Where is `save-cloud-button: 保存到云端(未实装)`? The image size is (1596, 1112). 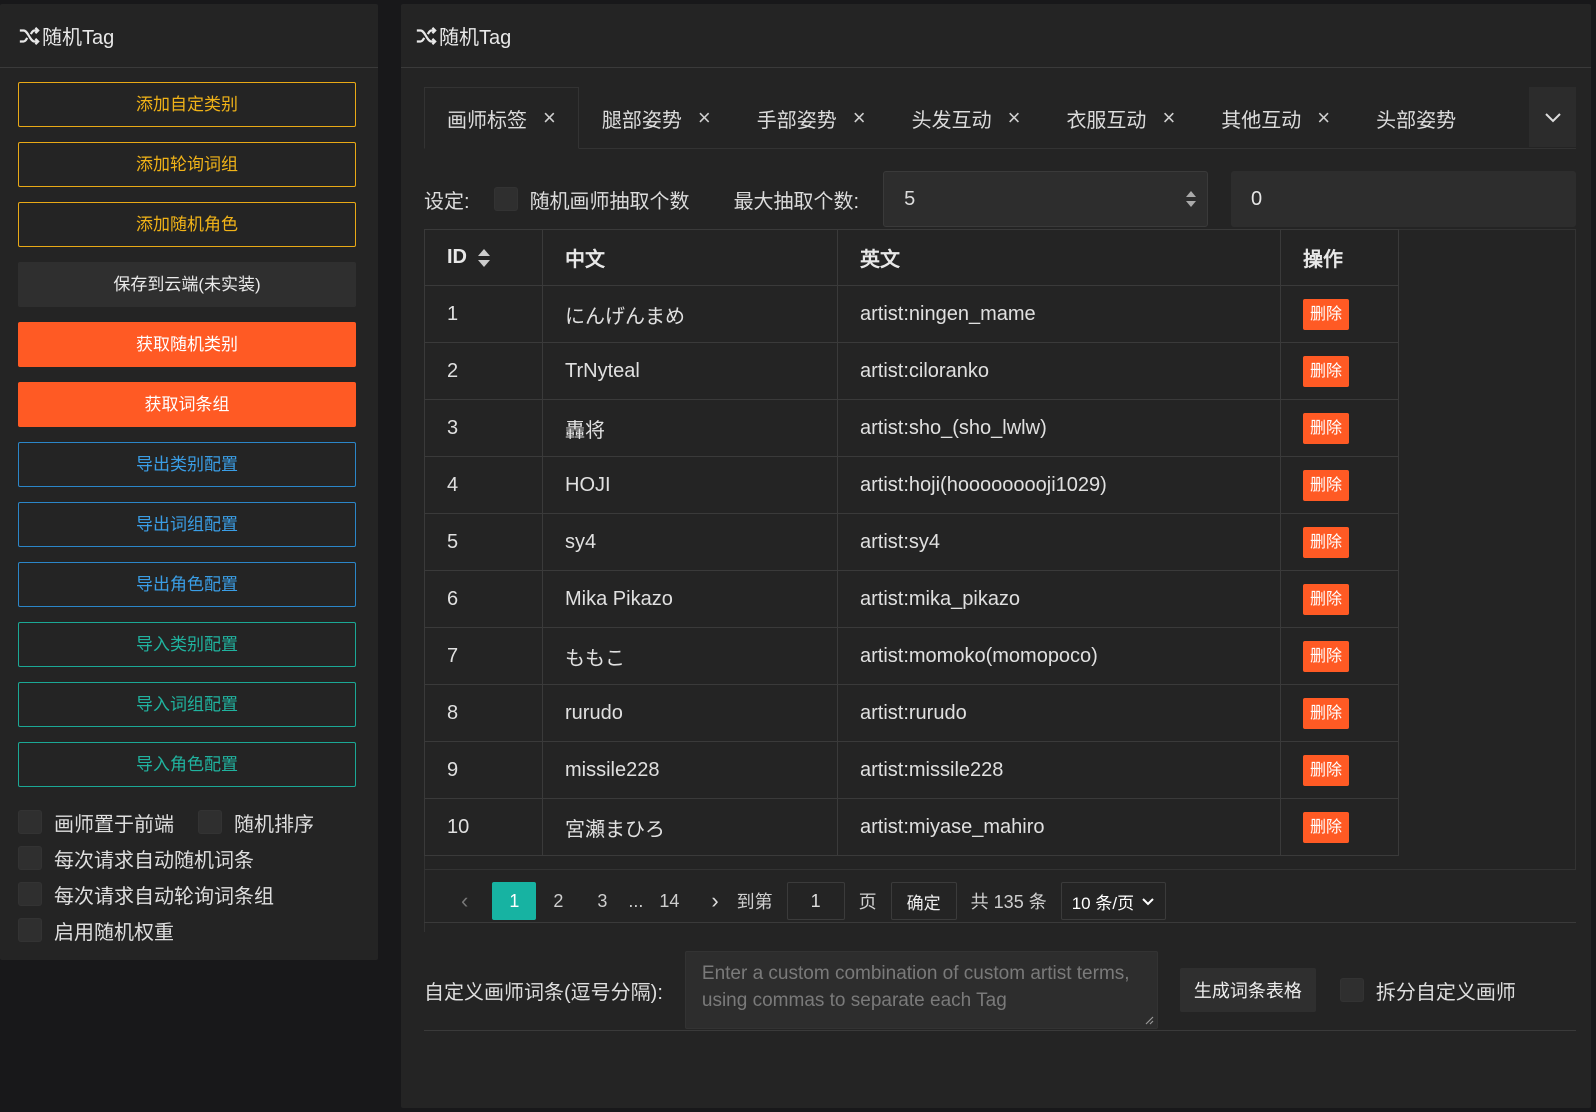 save-cloud-button: 保存到云端(未实装) is located at coordinates (187, 284).